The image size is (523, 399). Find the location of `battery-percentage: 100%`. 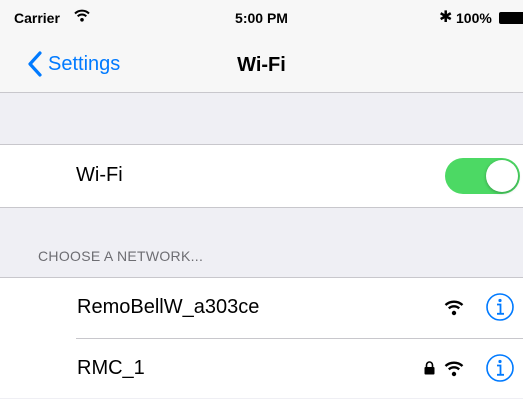

battery-percentage: 100% is located at coordinates (474, 18).